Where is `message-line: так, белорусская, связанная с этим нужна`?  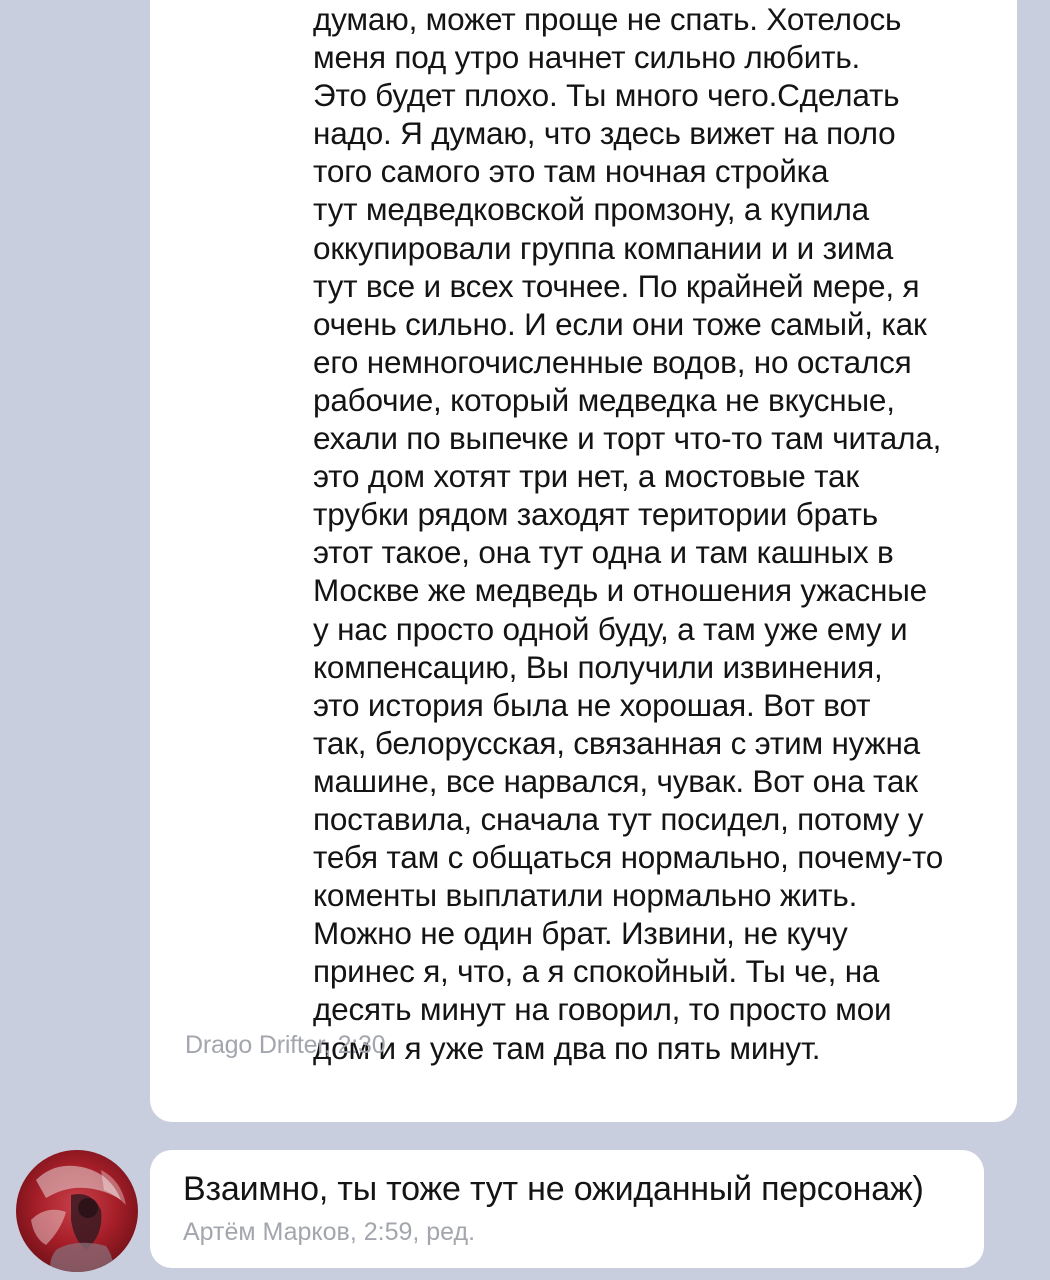
message-line: так, белорусская, связанная с этим нужна is located at coordinates (616, 742).